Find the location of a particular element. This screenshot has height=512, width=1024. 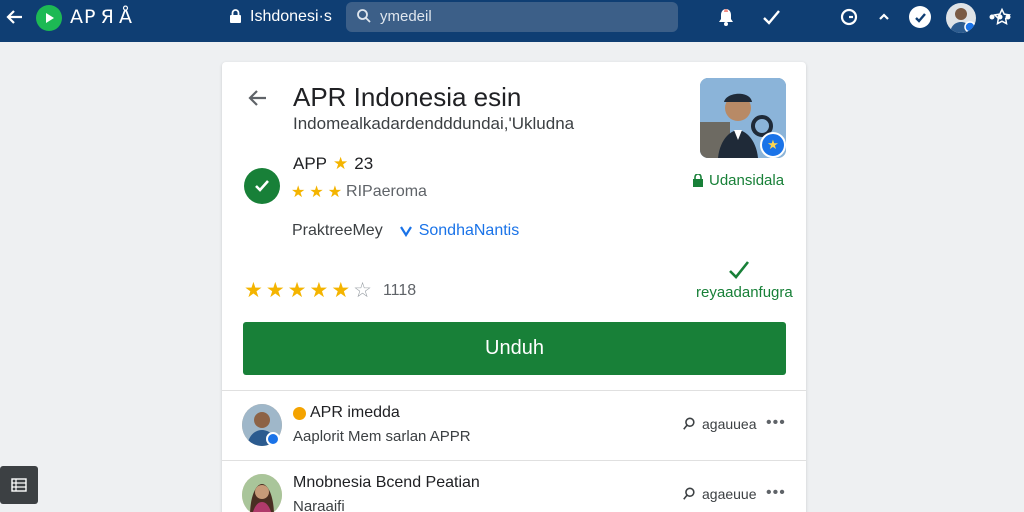

app-rating-row: APP ★ 23 is located at coordinates (333, 164).